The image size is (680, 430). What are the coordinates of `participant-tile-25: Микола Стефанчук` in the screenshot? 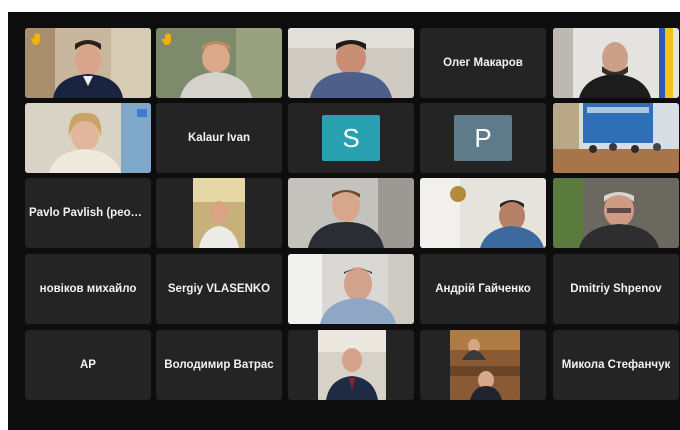 It's located at (616, 365).